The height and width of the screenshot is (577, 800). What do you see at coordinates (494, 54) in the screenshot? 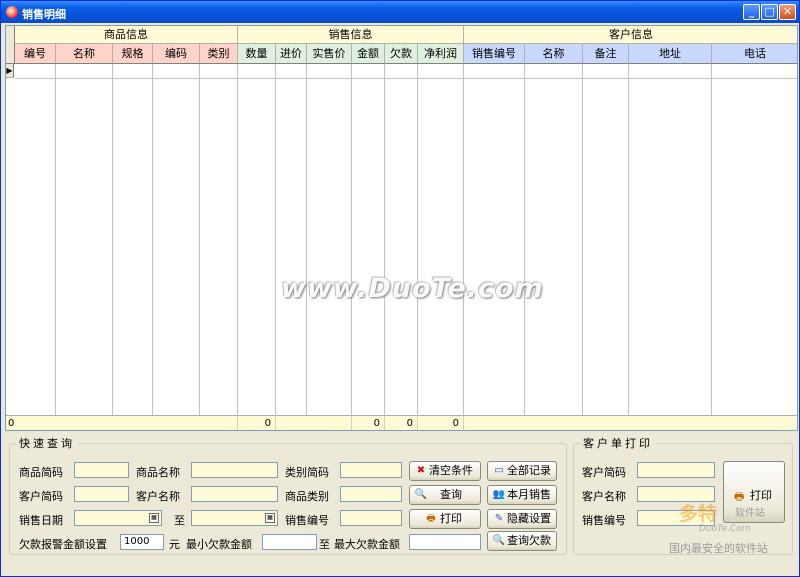
I see `column-header-sale-no: 销售编号` at bounding box center [494, 54].